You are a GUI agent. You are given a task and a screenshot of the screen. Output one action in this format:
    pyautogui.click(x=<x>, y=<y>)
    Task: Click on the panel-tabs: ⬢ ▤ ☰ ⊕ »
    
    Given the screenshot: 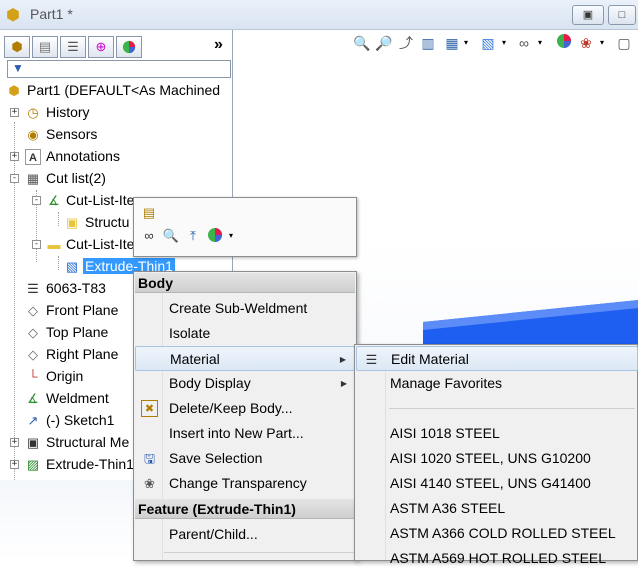 What is the action you would take?
    pyautogui.click(x=117, y=48)
    